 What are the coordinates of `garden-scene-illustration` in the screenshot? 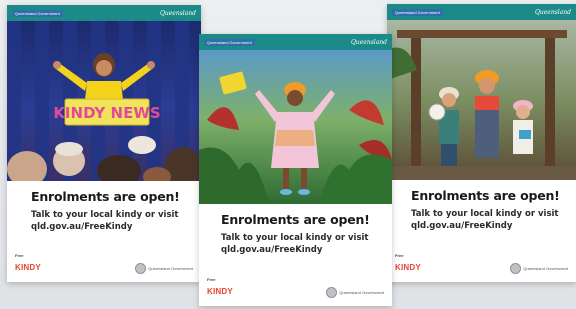 It's located at (295, 137).